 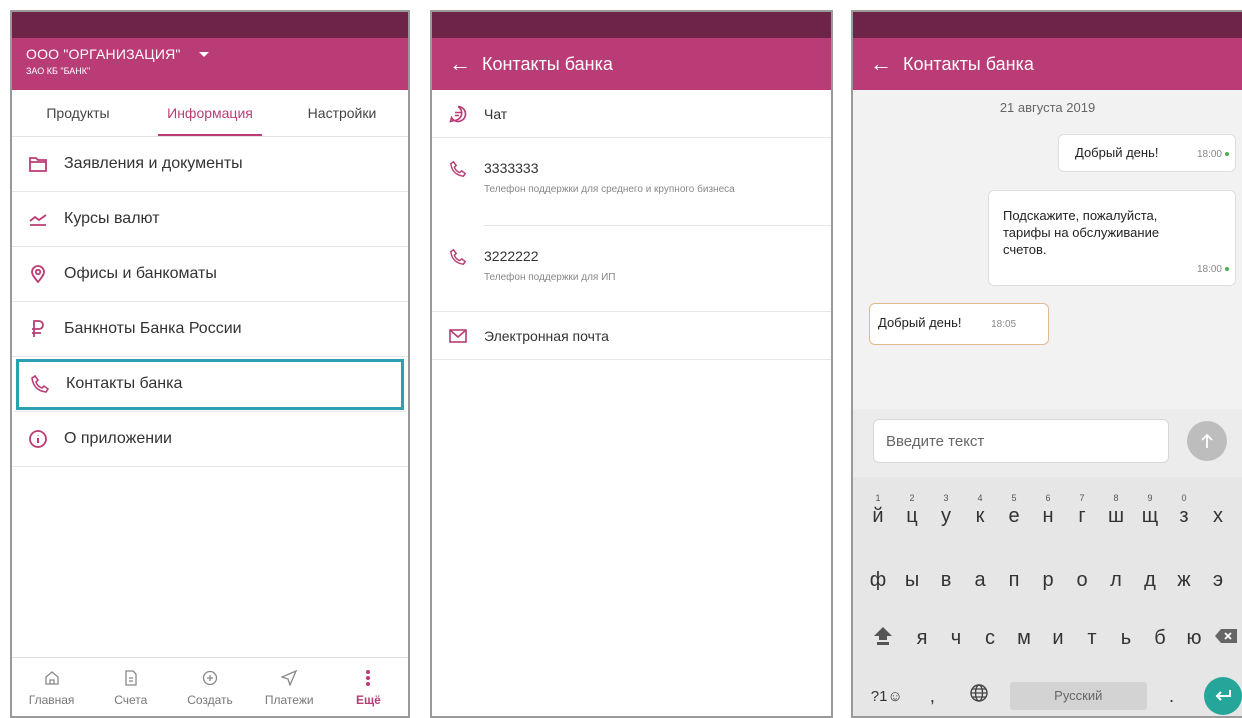 What do you see at coordinates (210, 384) in the screenshot?
I see `menu-item-bank-contacts: Контакты банка` at bounding box center [210, 384].